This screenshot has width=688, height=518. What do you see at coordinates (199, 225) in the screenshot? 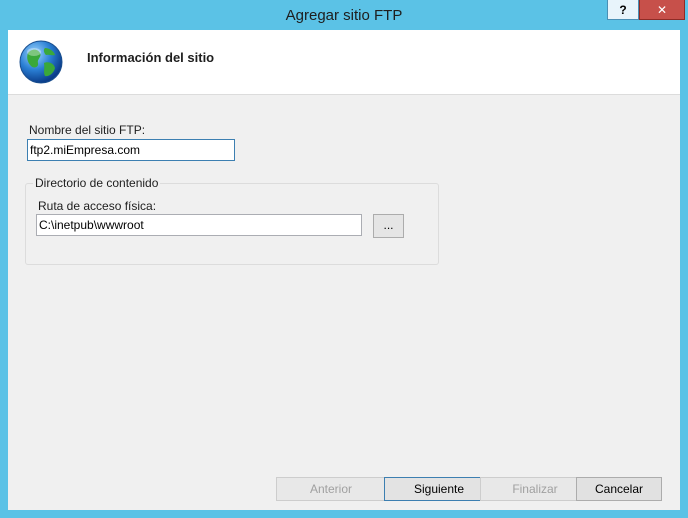
I see `physical-path-input: C:\inetpub\wwwroot` at bounding box center [199, 225].